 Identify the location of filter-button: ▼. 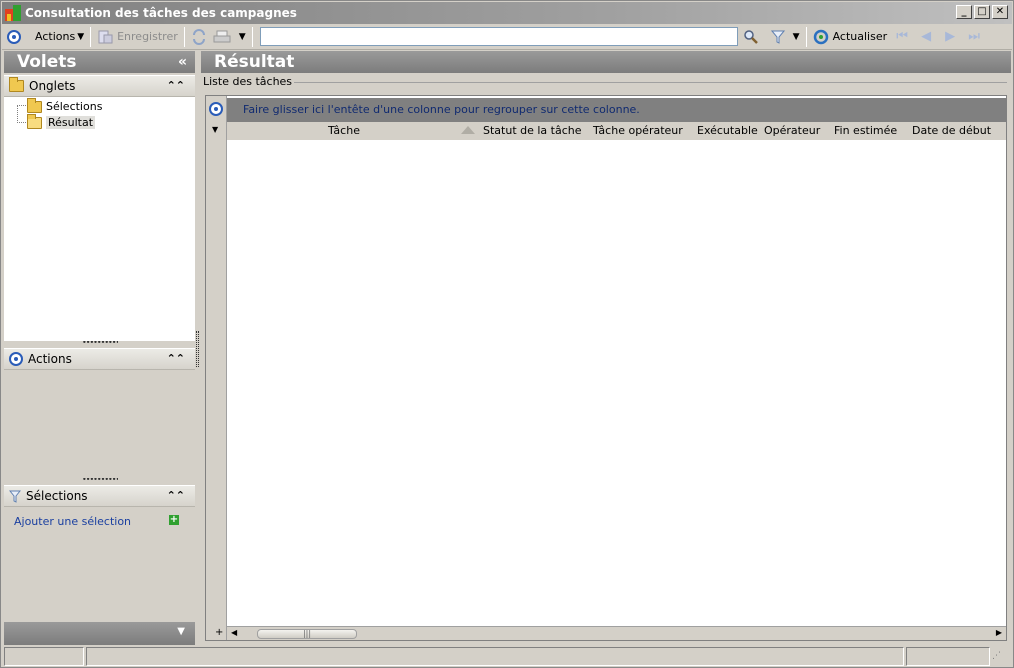
(785, 37).